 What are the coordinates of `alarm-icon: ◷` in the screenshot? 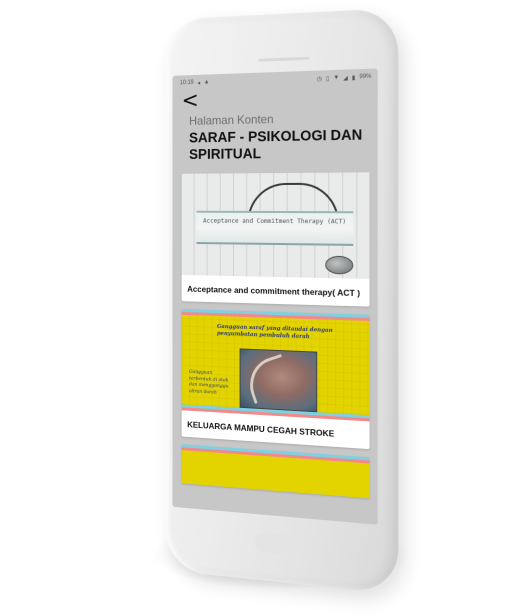 It's located at (319, 79).